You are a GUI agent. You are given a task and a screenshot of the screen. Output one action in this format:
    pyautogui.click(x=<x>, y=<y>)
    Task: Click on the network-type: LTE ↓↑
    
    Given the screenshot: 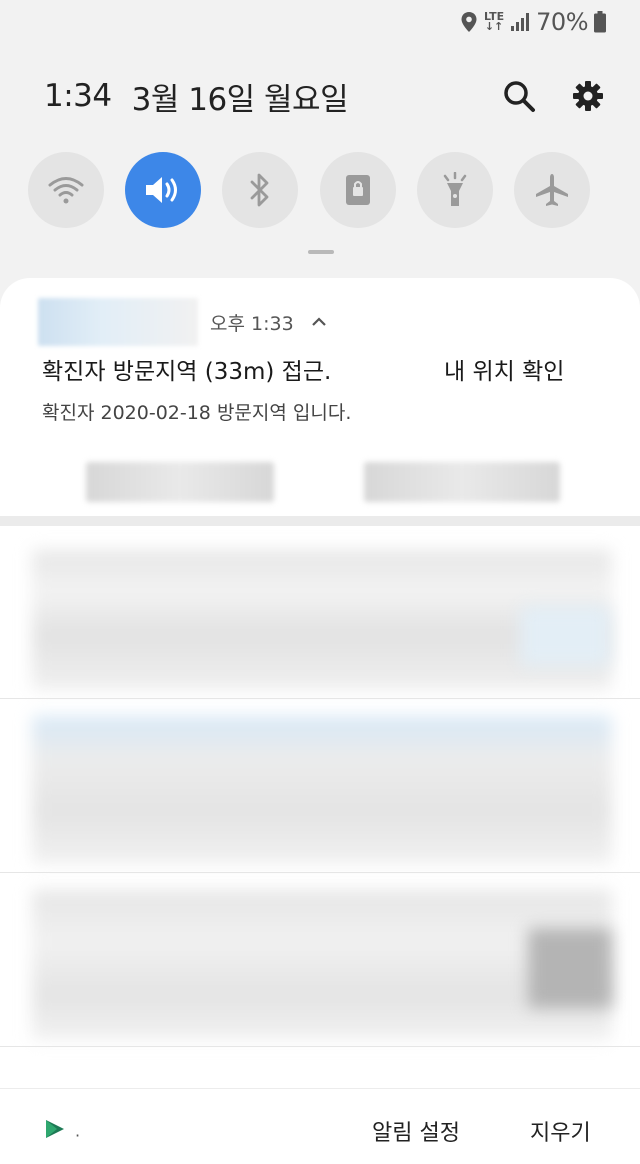 What is the action you would take?
    pyautogui.click(x=494, y=21)
    